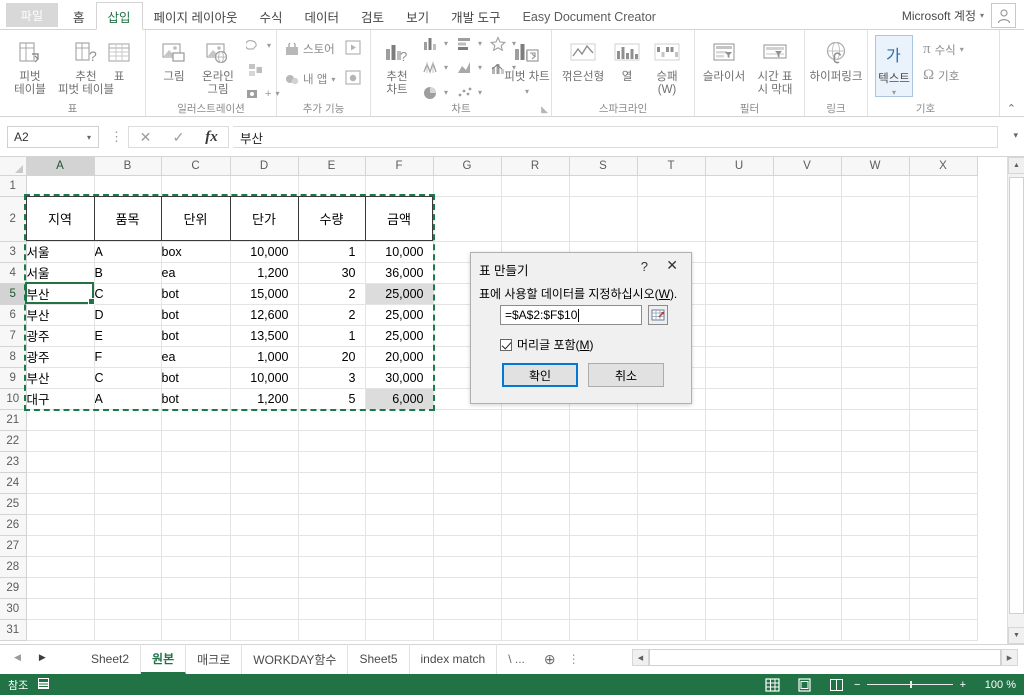  I want to click on sheet-tab-wonbon: 원본, so click(164, 659).